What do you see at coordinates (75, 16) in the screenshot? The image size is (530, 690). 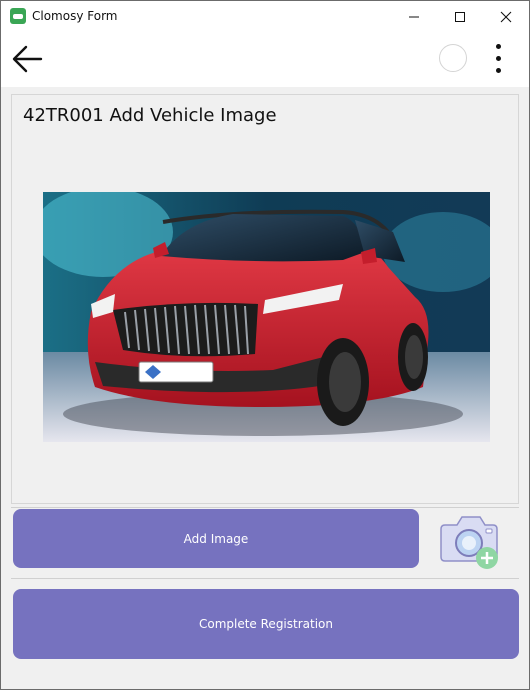 I see `window-title: Clomosy Form` at bounding box center [75, 16].